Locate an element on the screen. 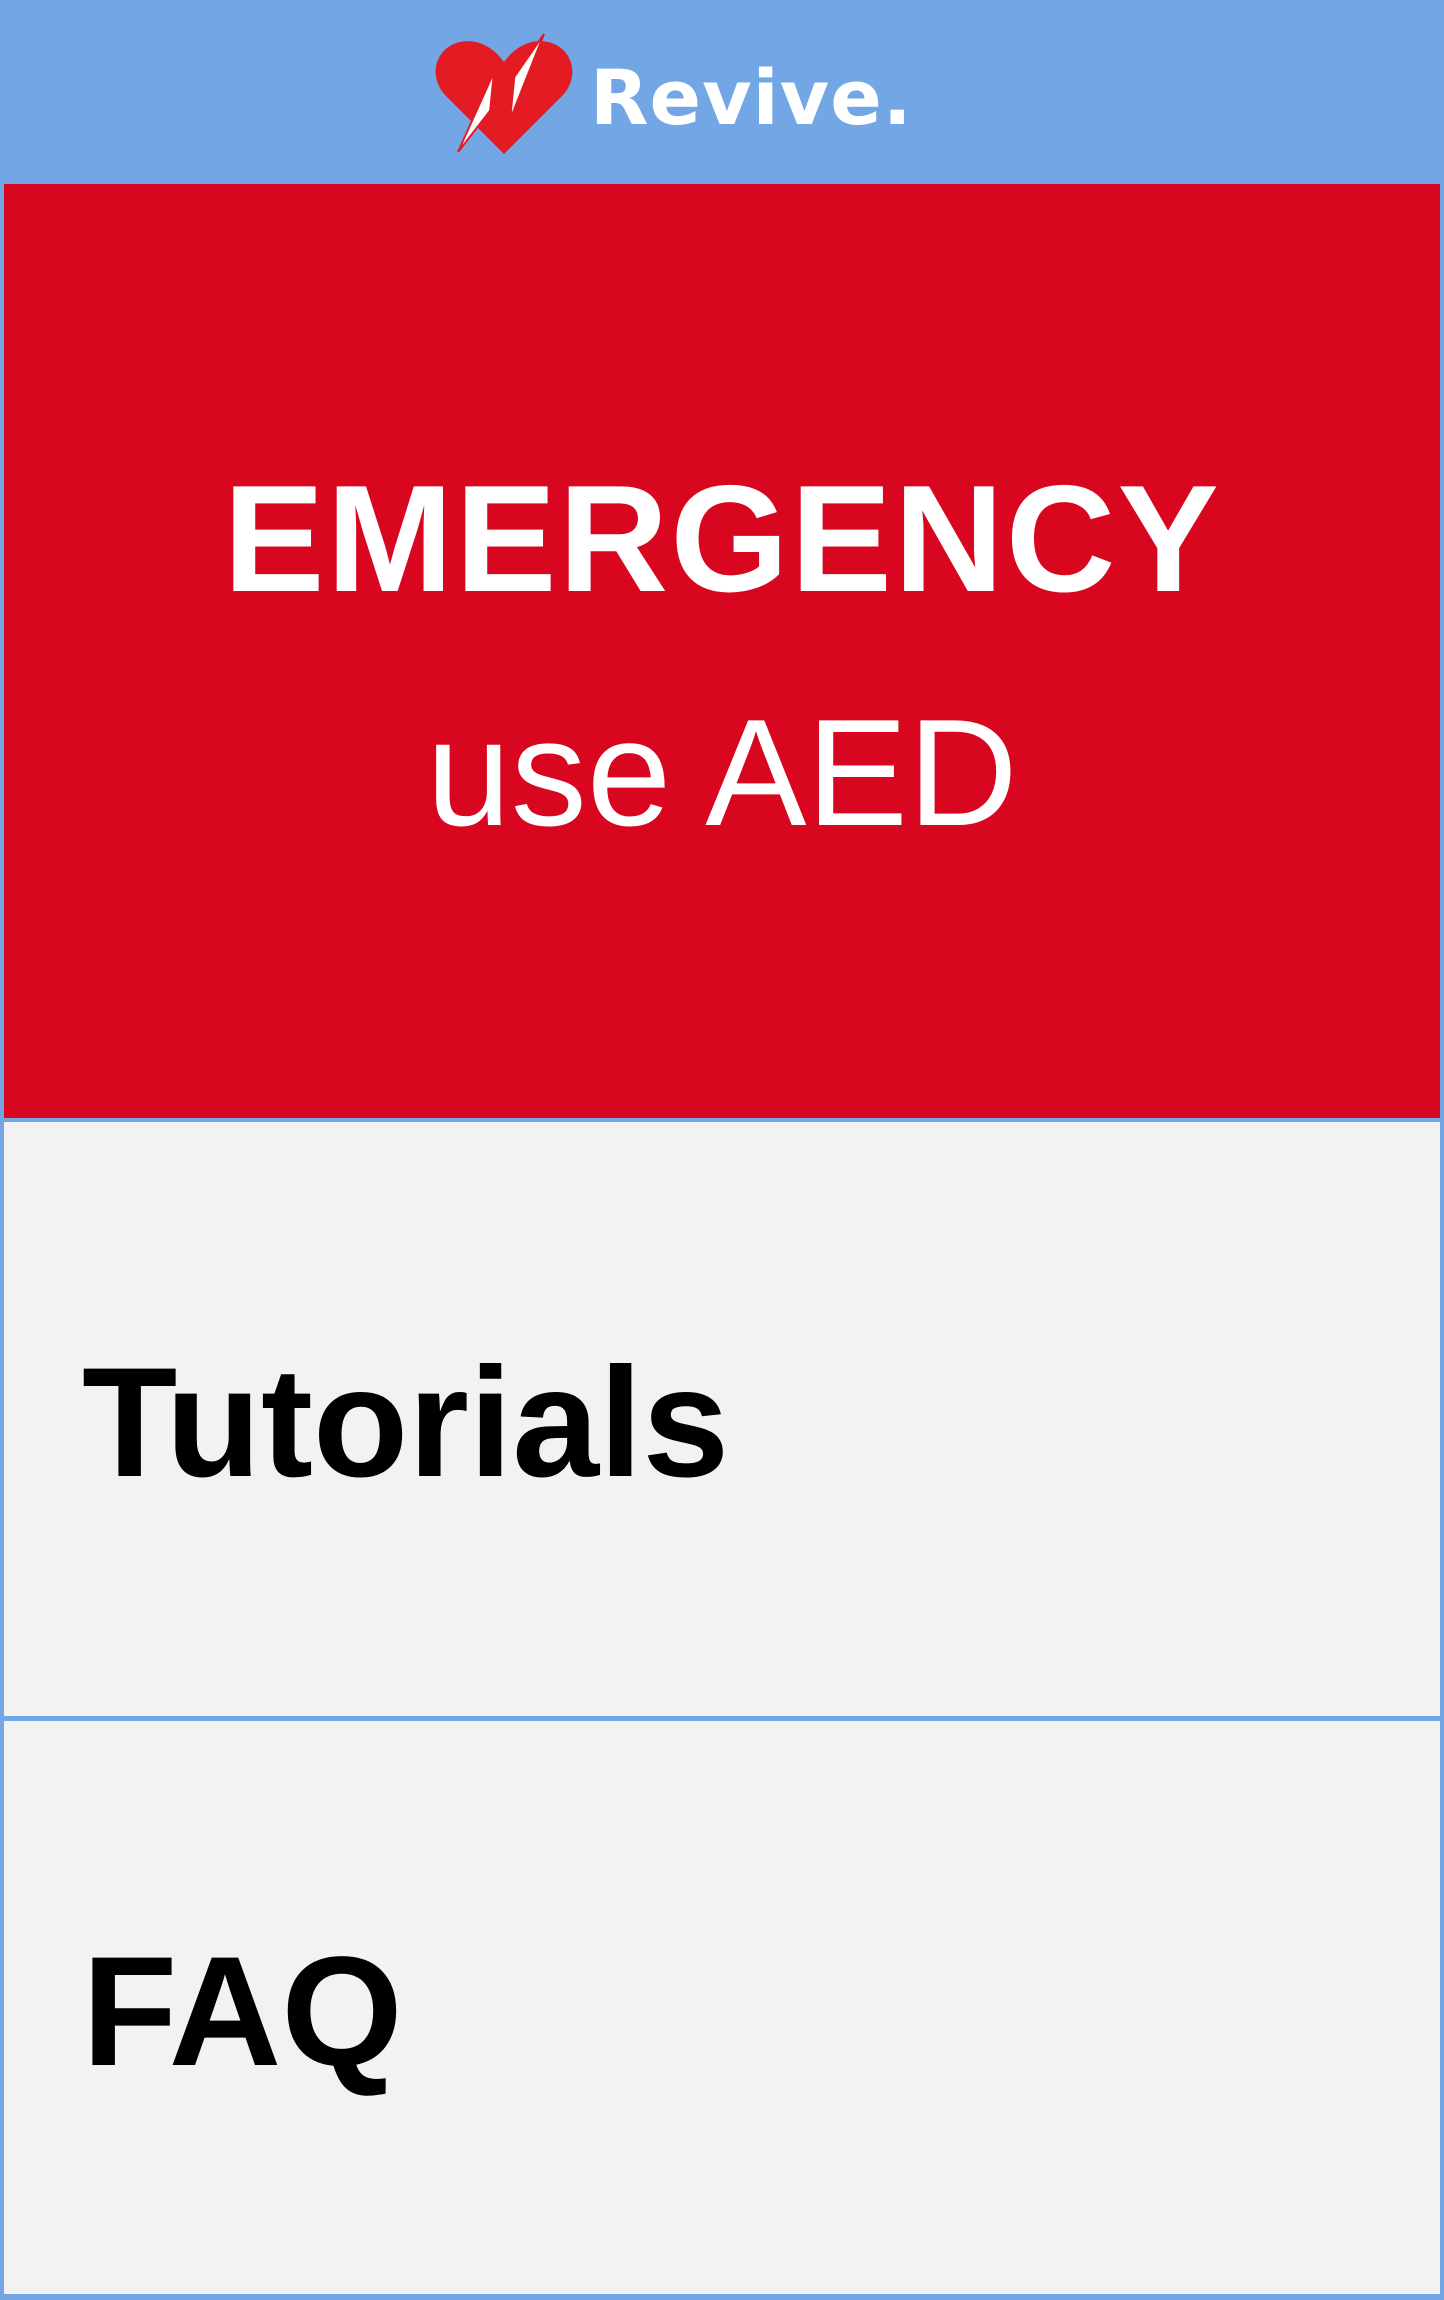 The width and height of the screenshot is (1444, 2300). app-logo: Revive. is located at coordinates (672, 94).